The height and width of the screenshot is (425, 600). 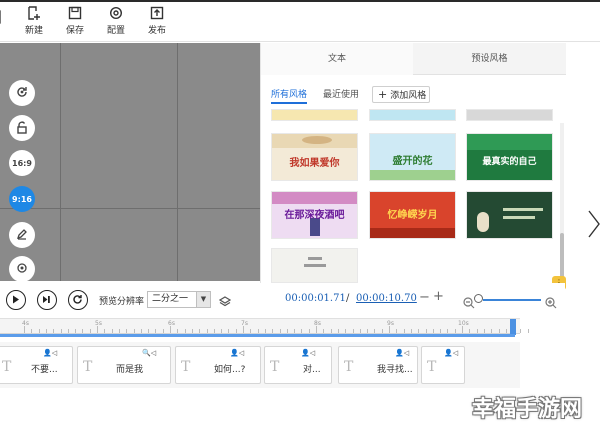 I want to click on style-thumbnail: 盛开的花, so click(x=412, y=157).